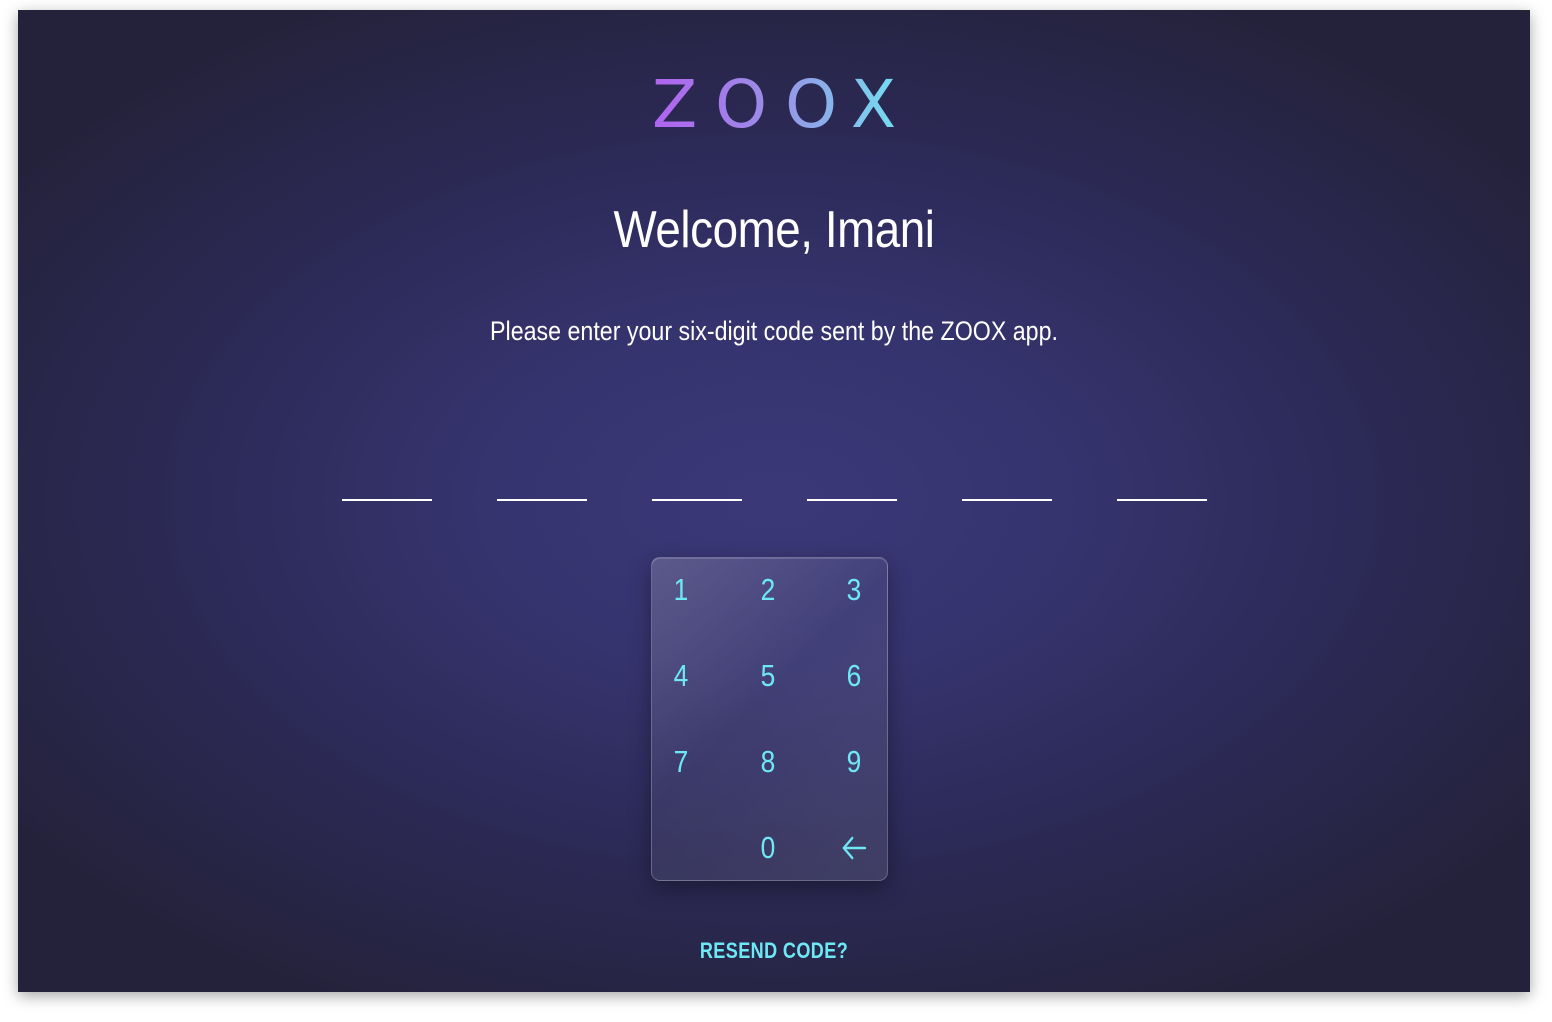  I want to click on key-6: 6, so click(854, 676).